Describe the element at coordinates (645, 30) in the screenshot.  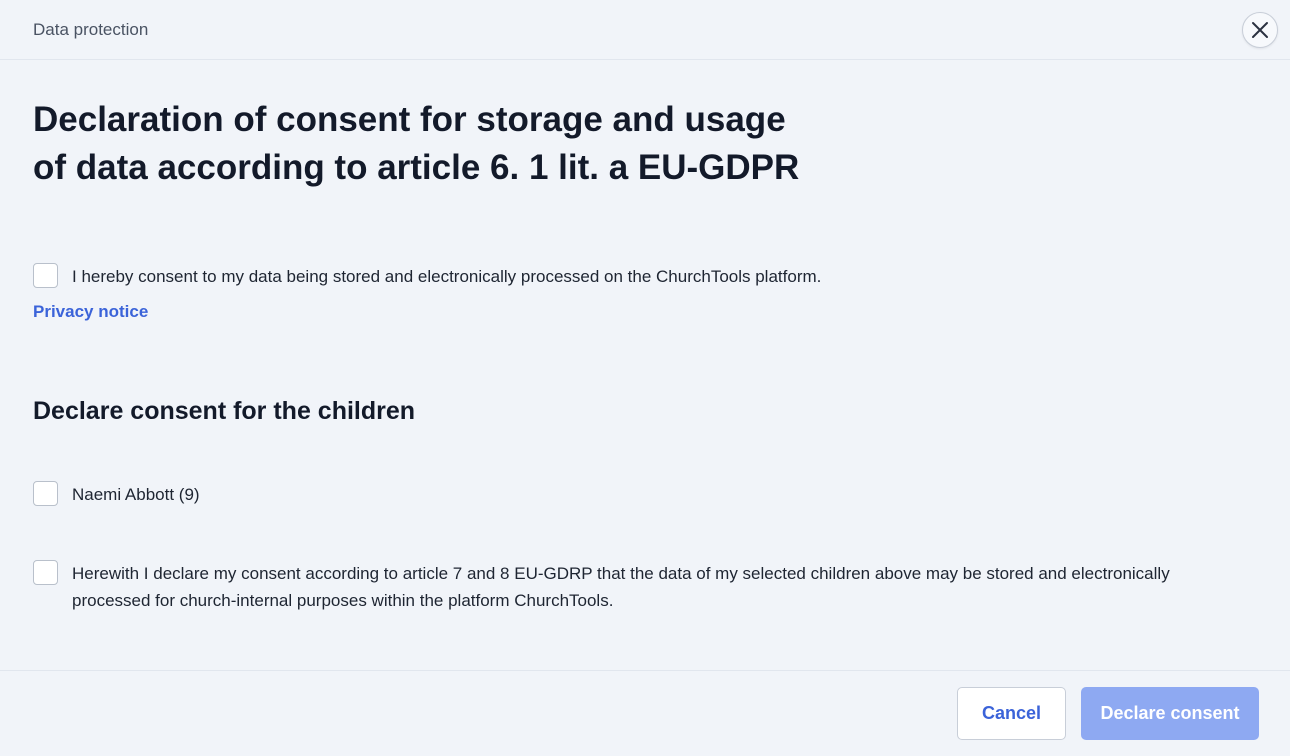
I see `dialog-header: Data protection` at that location.